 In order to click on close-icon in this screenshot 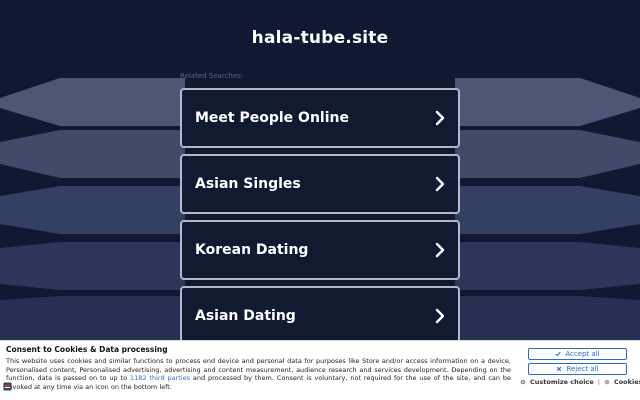, I will do `click(559, 369)`.